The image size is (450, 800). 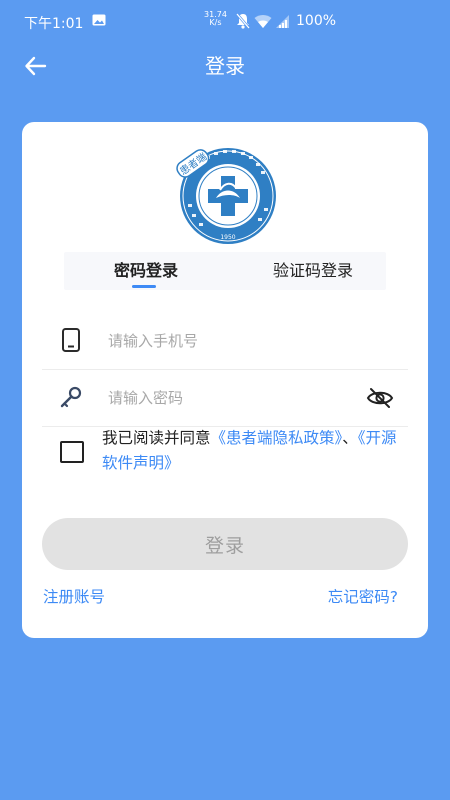 I want to click on page-title: 登录, so click(x=225, y=66).